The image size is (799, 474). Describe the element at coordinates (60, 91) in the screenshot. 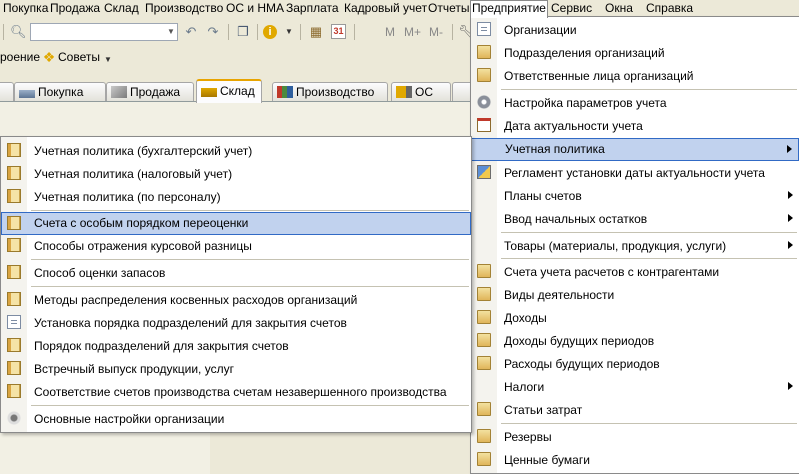

I see `tab-pokupka: Покупка` at that location.